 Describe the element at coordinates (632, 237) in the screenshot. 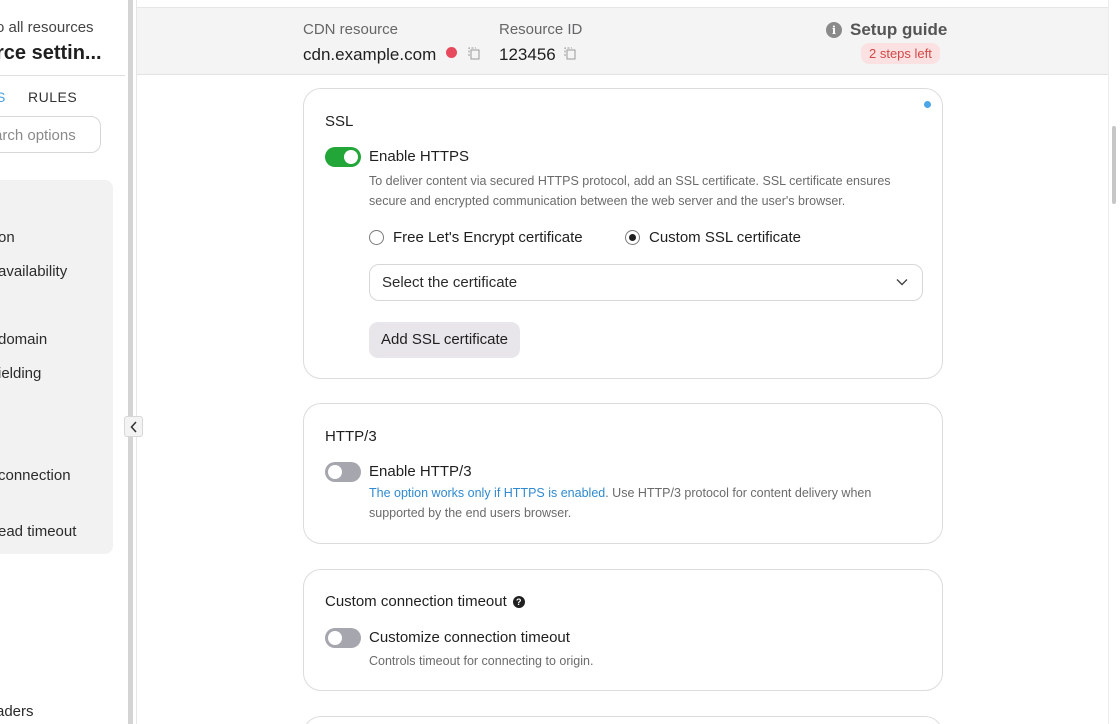

I see `custom-cert-radio` at that location.